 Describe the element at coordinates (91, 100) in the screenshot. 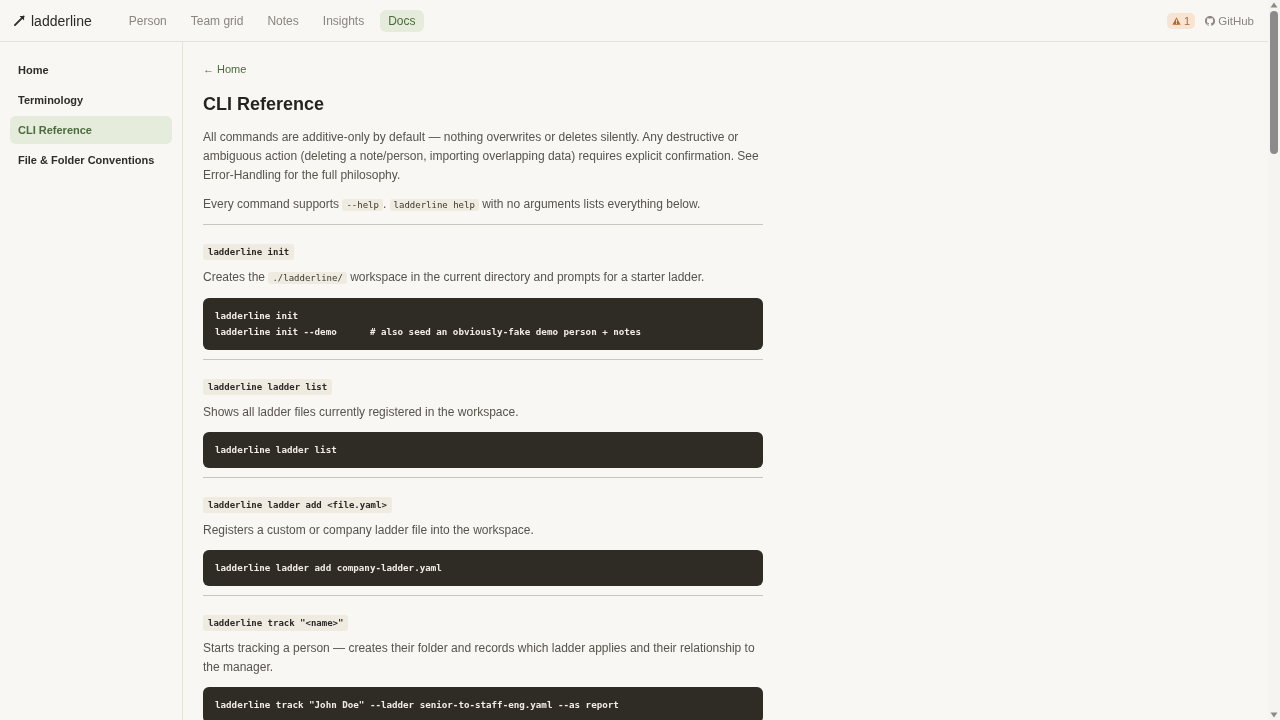

I see `sidebar-item: Terminology` at that location.